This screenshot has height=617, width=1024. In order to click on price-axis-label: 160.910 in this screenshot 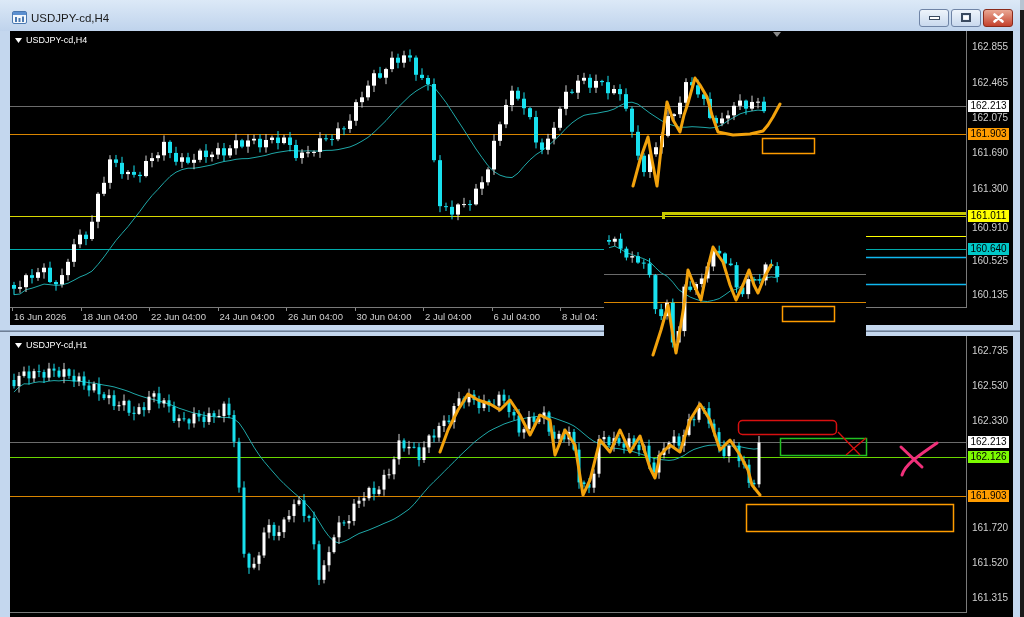, I will do `click(990, 228)`.